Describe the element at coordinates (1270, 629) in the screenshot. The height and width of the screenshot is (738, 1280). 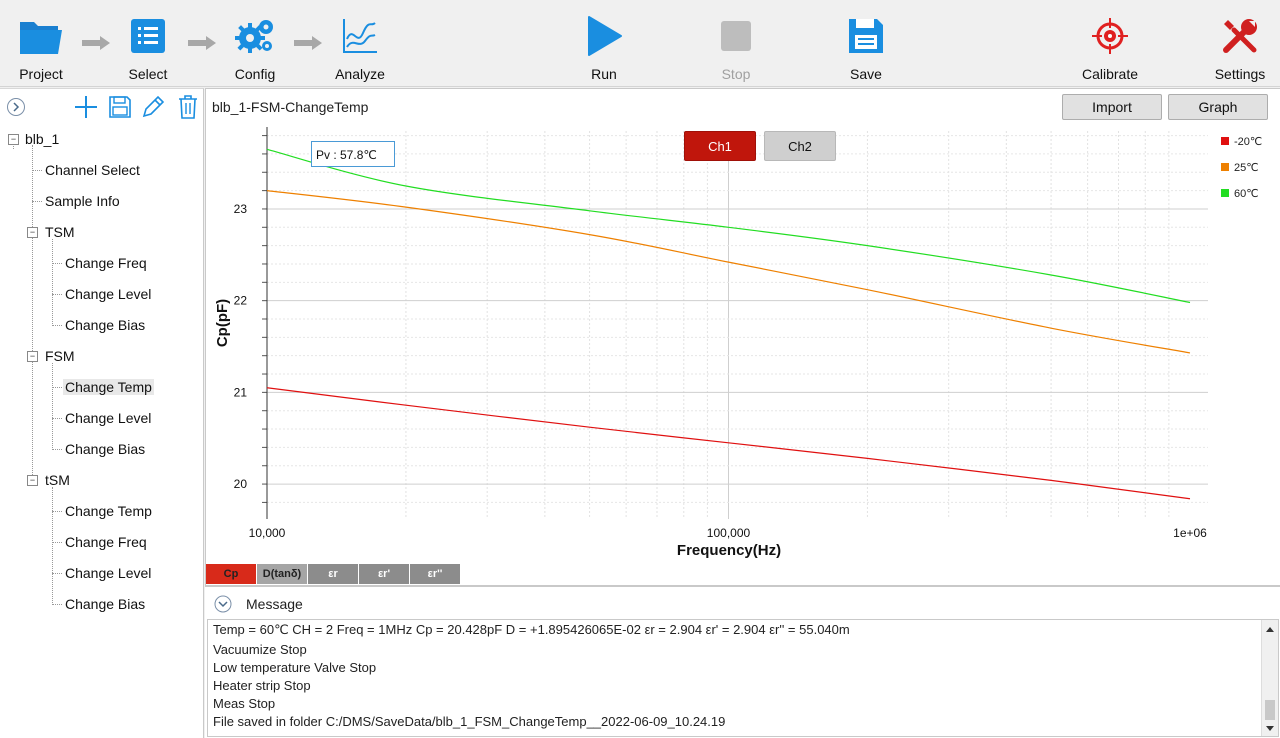
I see `scroll-up-arrow-icon` at that location.